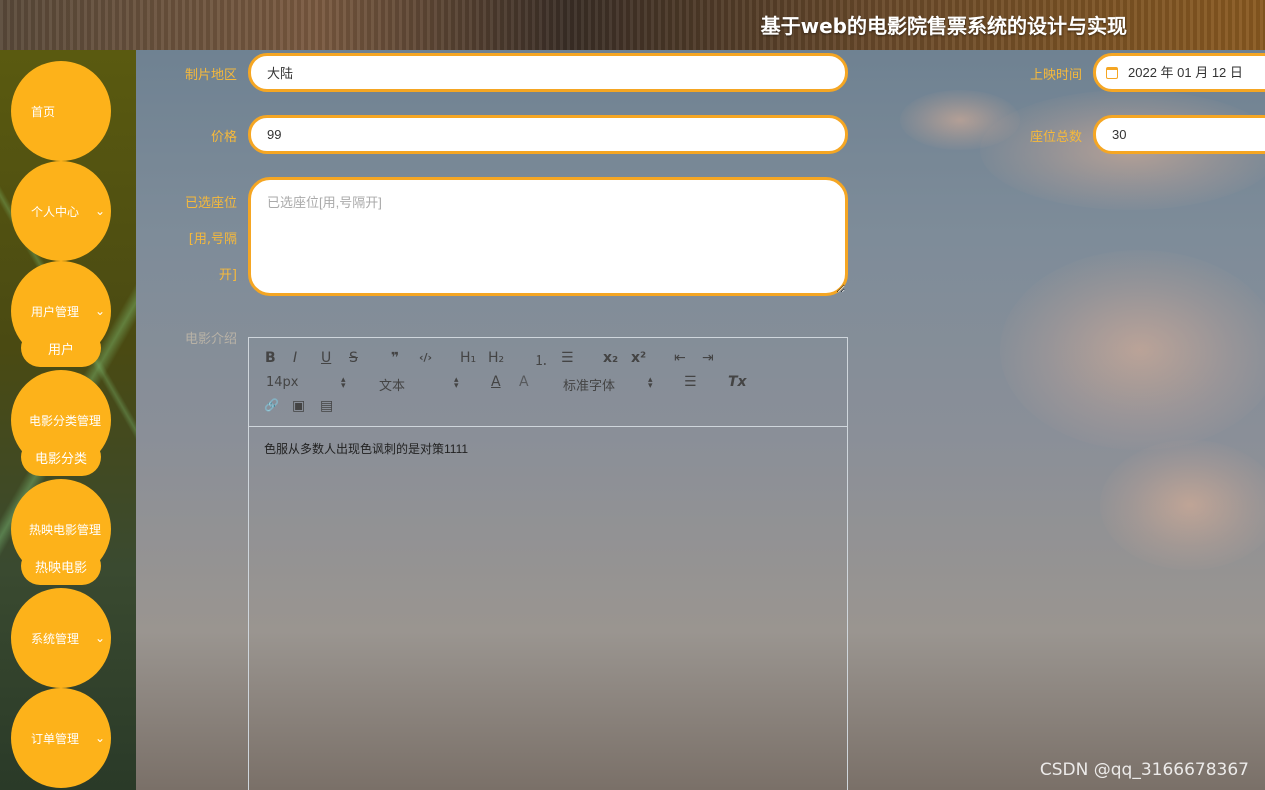 The height and width of the screenshot is (790, 1265). Describe the element at coordinates (524, 382) in the screenshot. I see `background-color-button: A` at that location.